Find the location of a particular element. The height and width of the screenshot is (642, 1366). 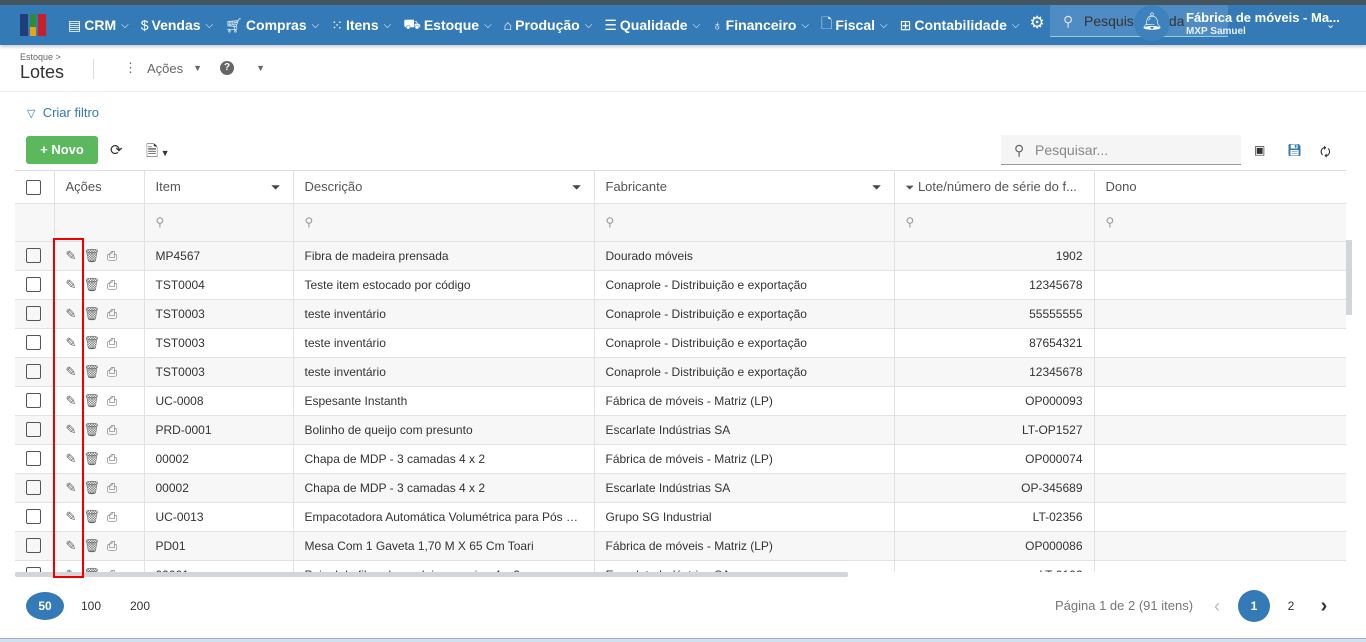

cell-lot: 55555555 is located at coordinates (994, 314).